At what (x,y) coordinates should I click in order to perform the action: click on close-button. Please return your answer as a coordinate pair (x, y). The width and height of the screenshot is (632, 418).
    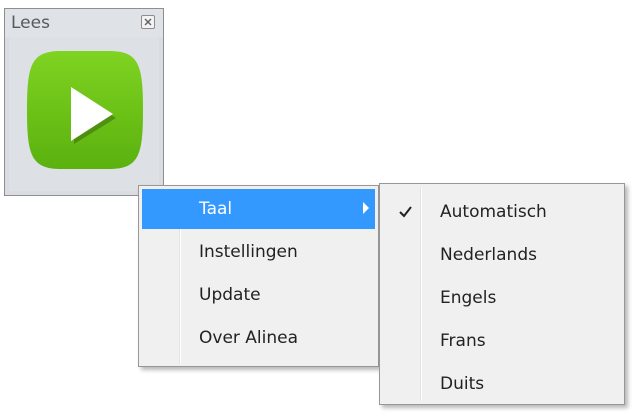
    Looking at the image, I should click on (148, 22).